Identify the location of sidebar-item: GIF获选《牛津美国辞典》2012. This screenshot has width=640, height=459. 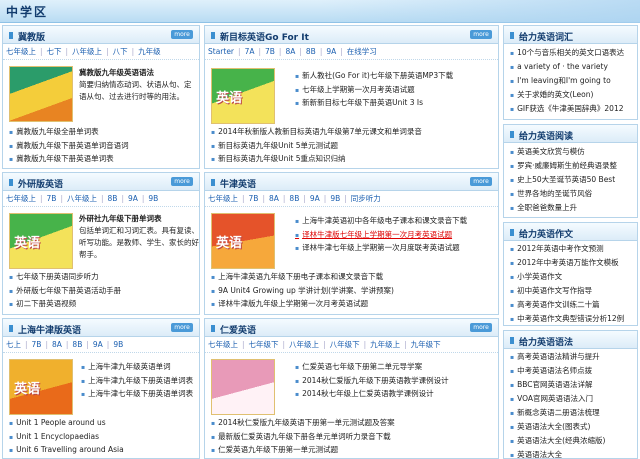
(573, 109).